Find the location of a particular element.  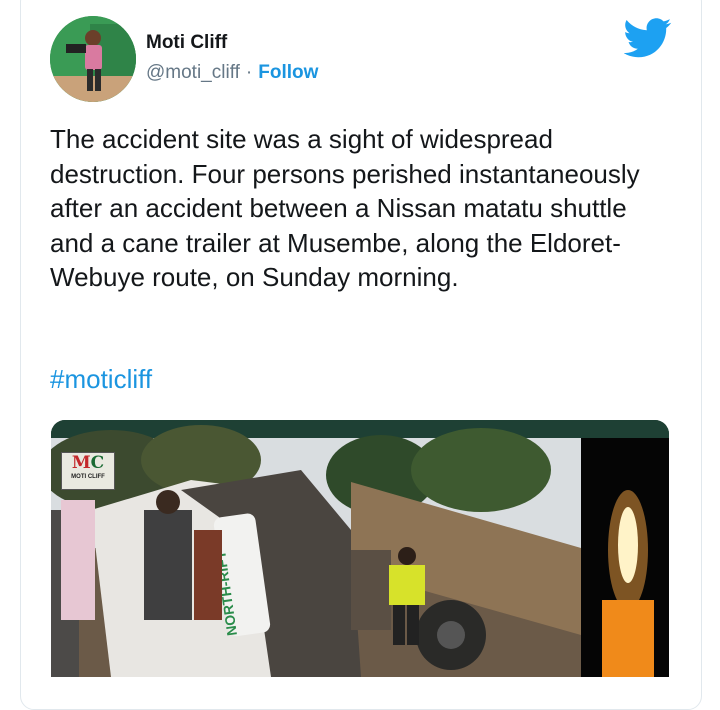

author-name: Moti Cliff is located at coordinates (186, 43).